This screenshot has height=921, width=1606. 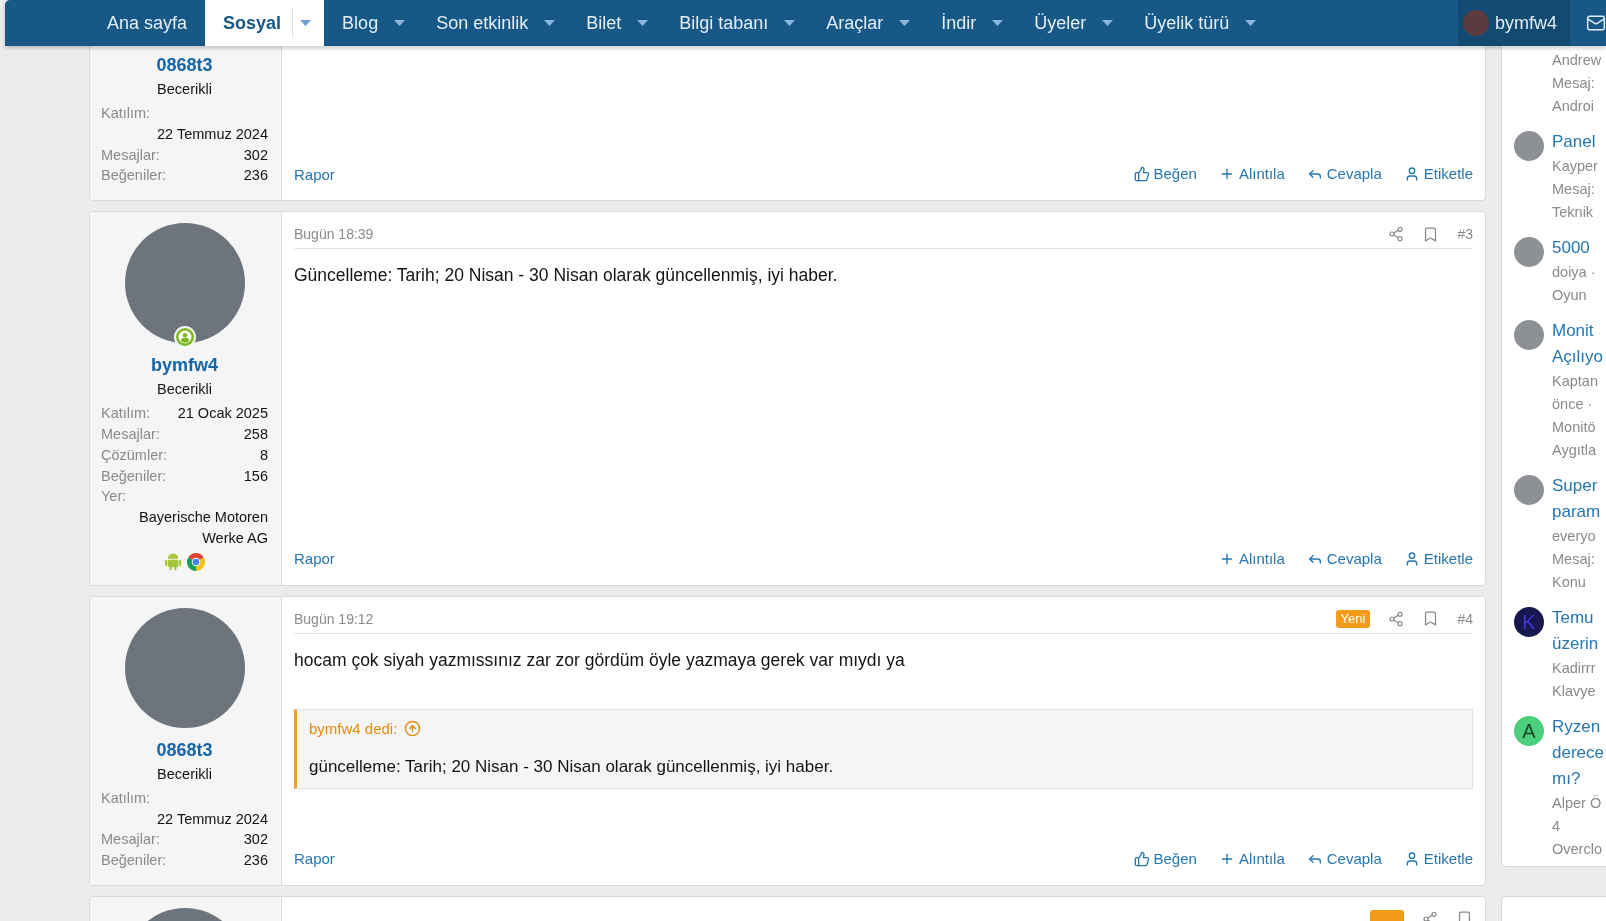 What do you see at coordinates (1571, 248) in the screenshot?
I see `thread-title-link: 5000` at bounding box center [1571, 248].